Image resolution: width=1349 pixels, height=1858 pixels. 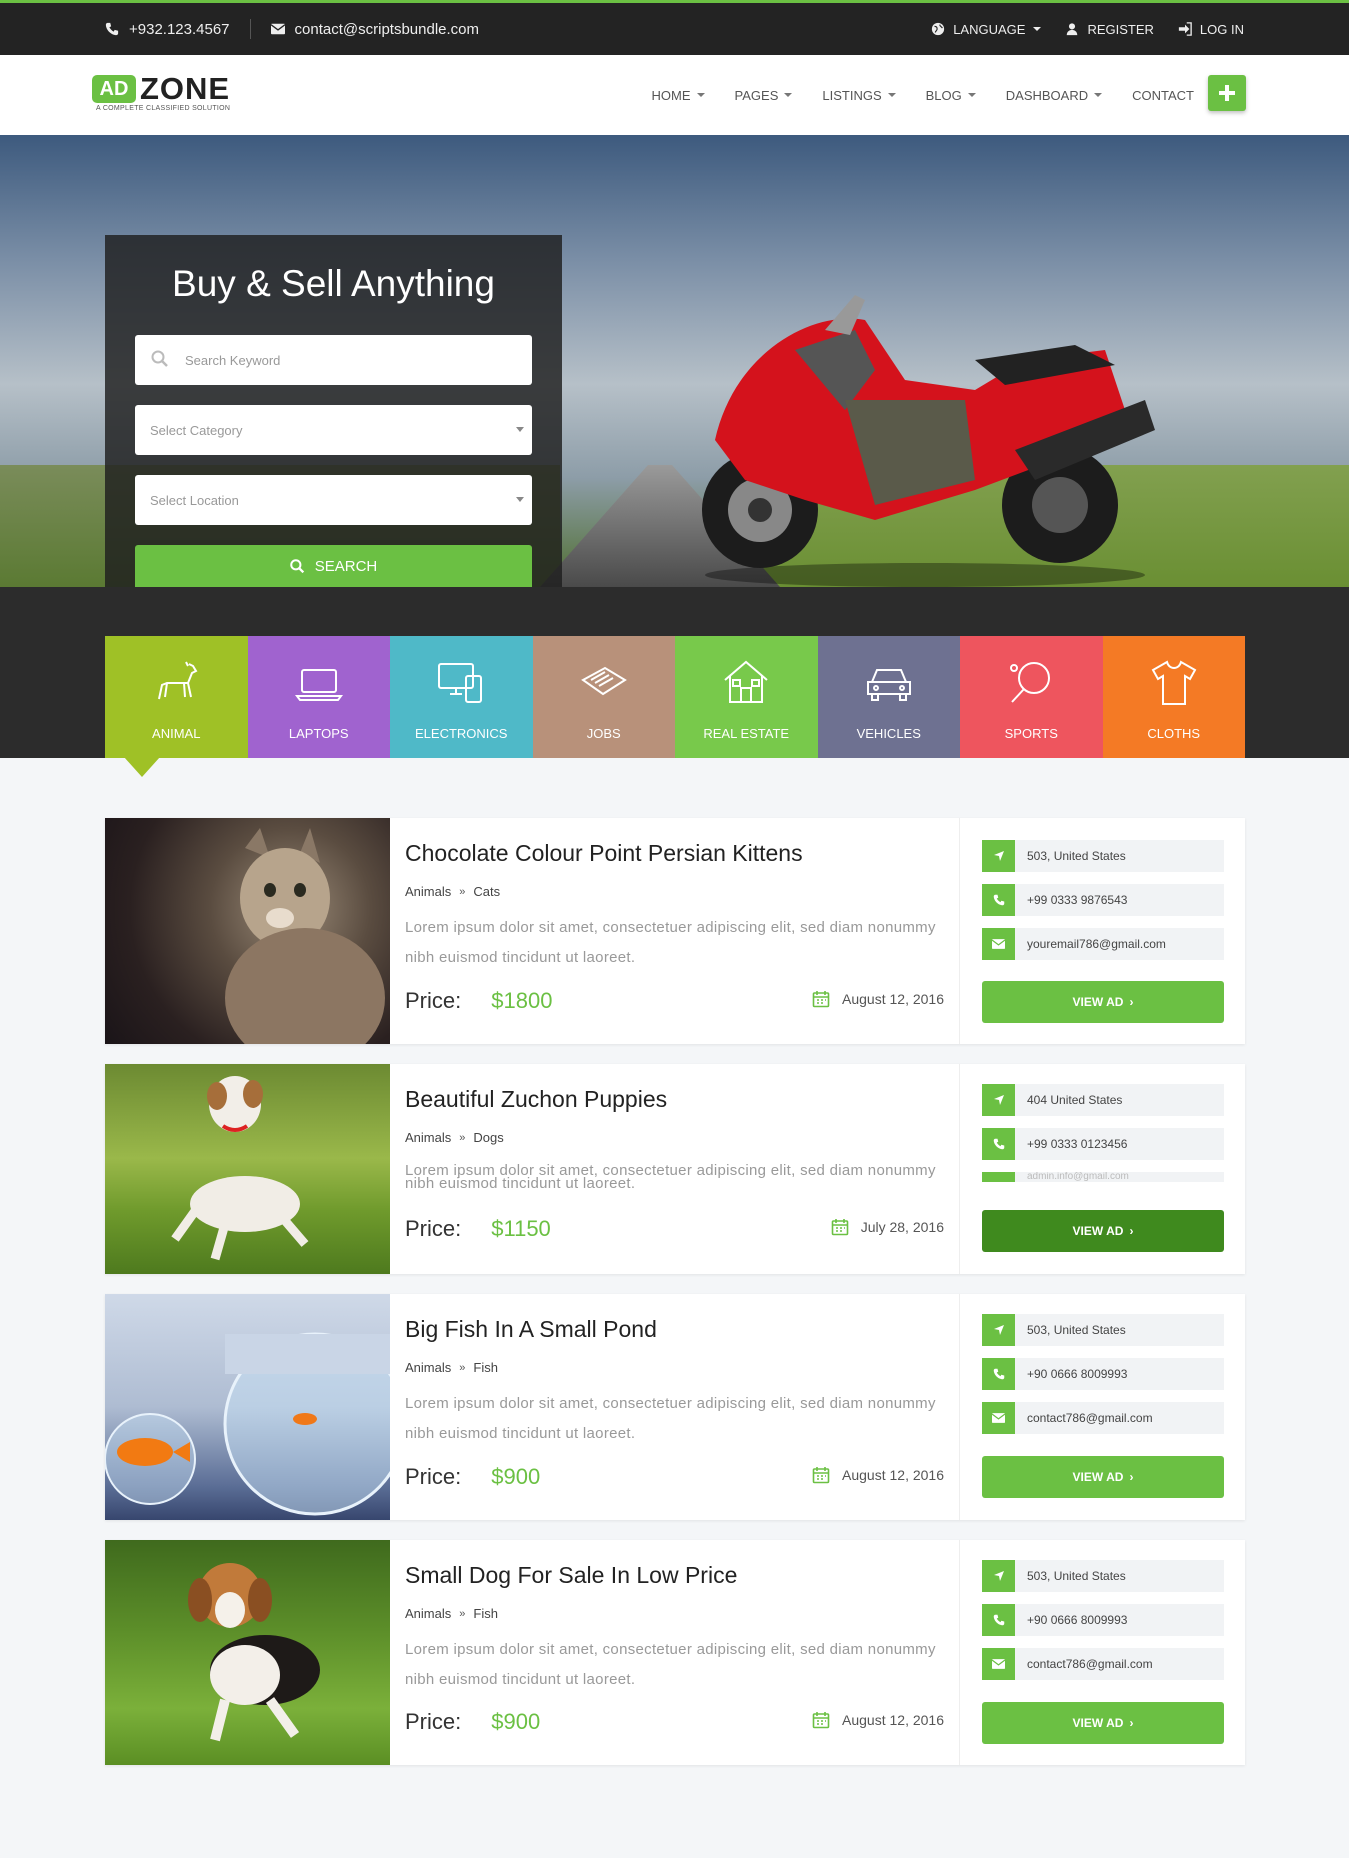 What do you see at coordinates (891, 95) in the screenshot?
I see `caret-down-icon` at bounding box center [891, 95].